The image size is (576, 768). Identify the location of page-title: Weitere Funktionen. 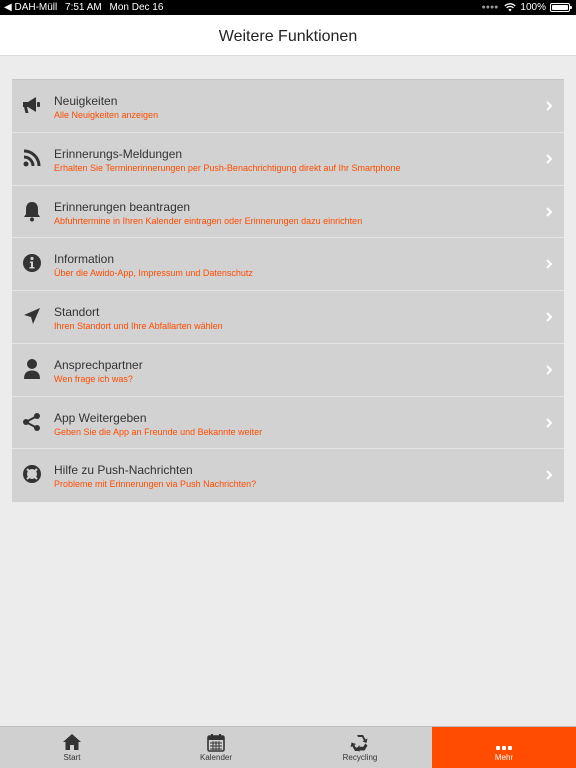
(288, 36).